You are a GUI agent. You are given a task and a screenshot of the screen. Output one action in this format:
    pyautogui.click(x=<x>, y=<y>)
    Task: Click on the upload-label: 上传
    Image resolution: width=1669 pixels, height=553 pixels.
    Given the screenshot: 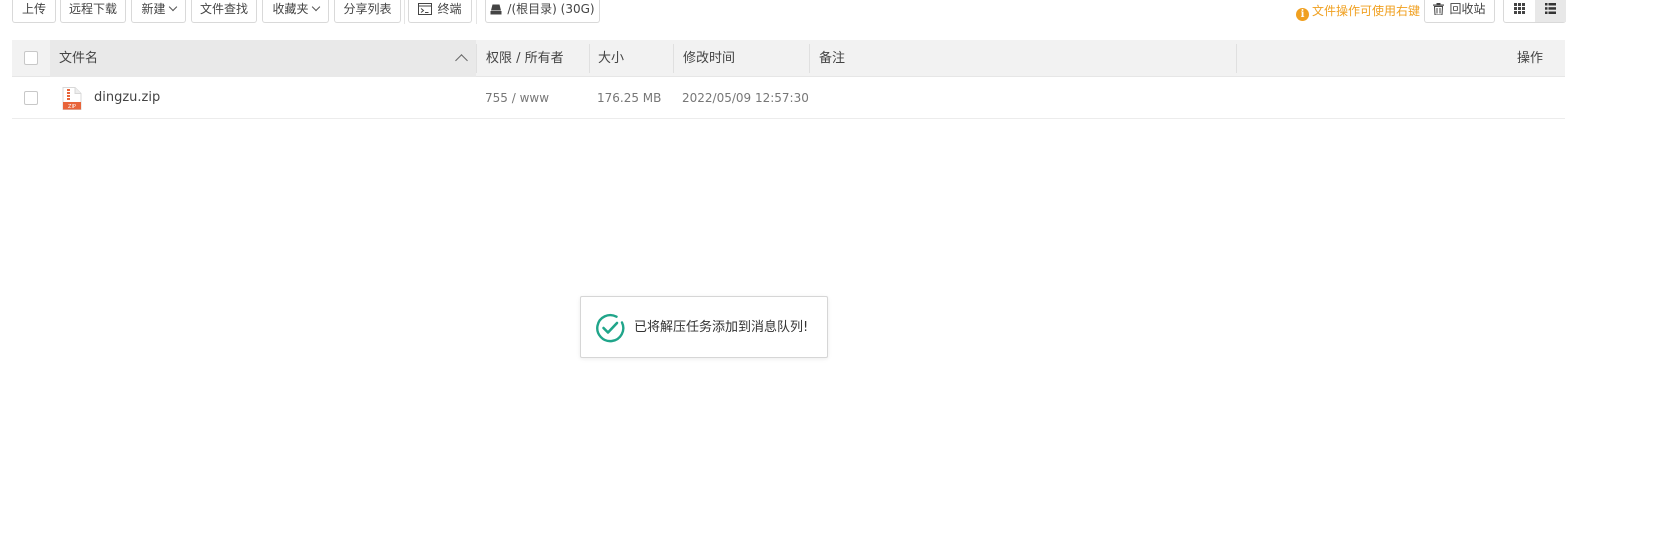 What is the action you would take?
    pyautogui.click(x=33, y=9)
    